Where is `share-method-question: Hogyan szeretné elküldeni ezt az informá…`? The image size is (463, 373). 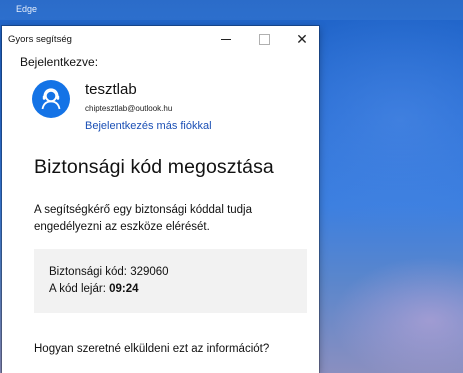
share-method-question: Hogyan szeretné elküldeni ezt az informá… is located at coordinates (152, 349).